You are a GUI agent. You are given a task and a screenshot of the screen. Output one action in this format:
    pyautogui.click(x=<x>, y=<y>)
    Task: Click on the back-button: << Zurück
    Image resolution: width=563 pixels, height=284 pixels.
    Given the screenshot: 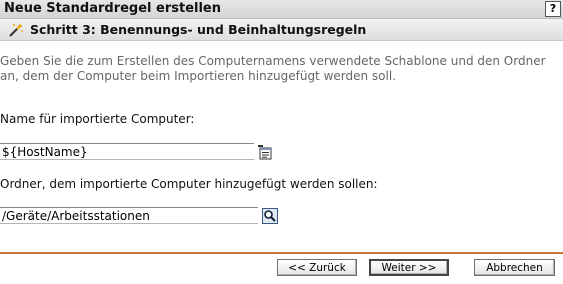 What is the action you would take?
    pyautogui.click(x=317, y=267)
    